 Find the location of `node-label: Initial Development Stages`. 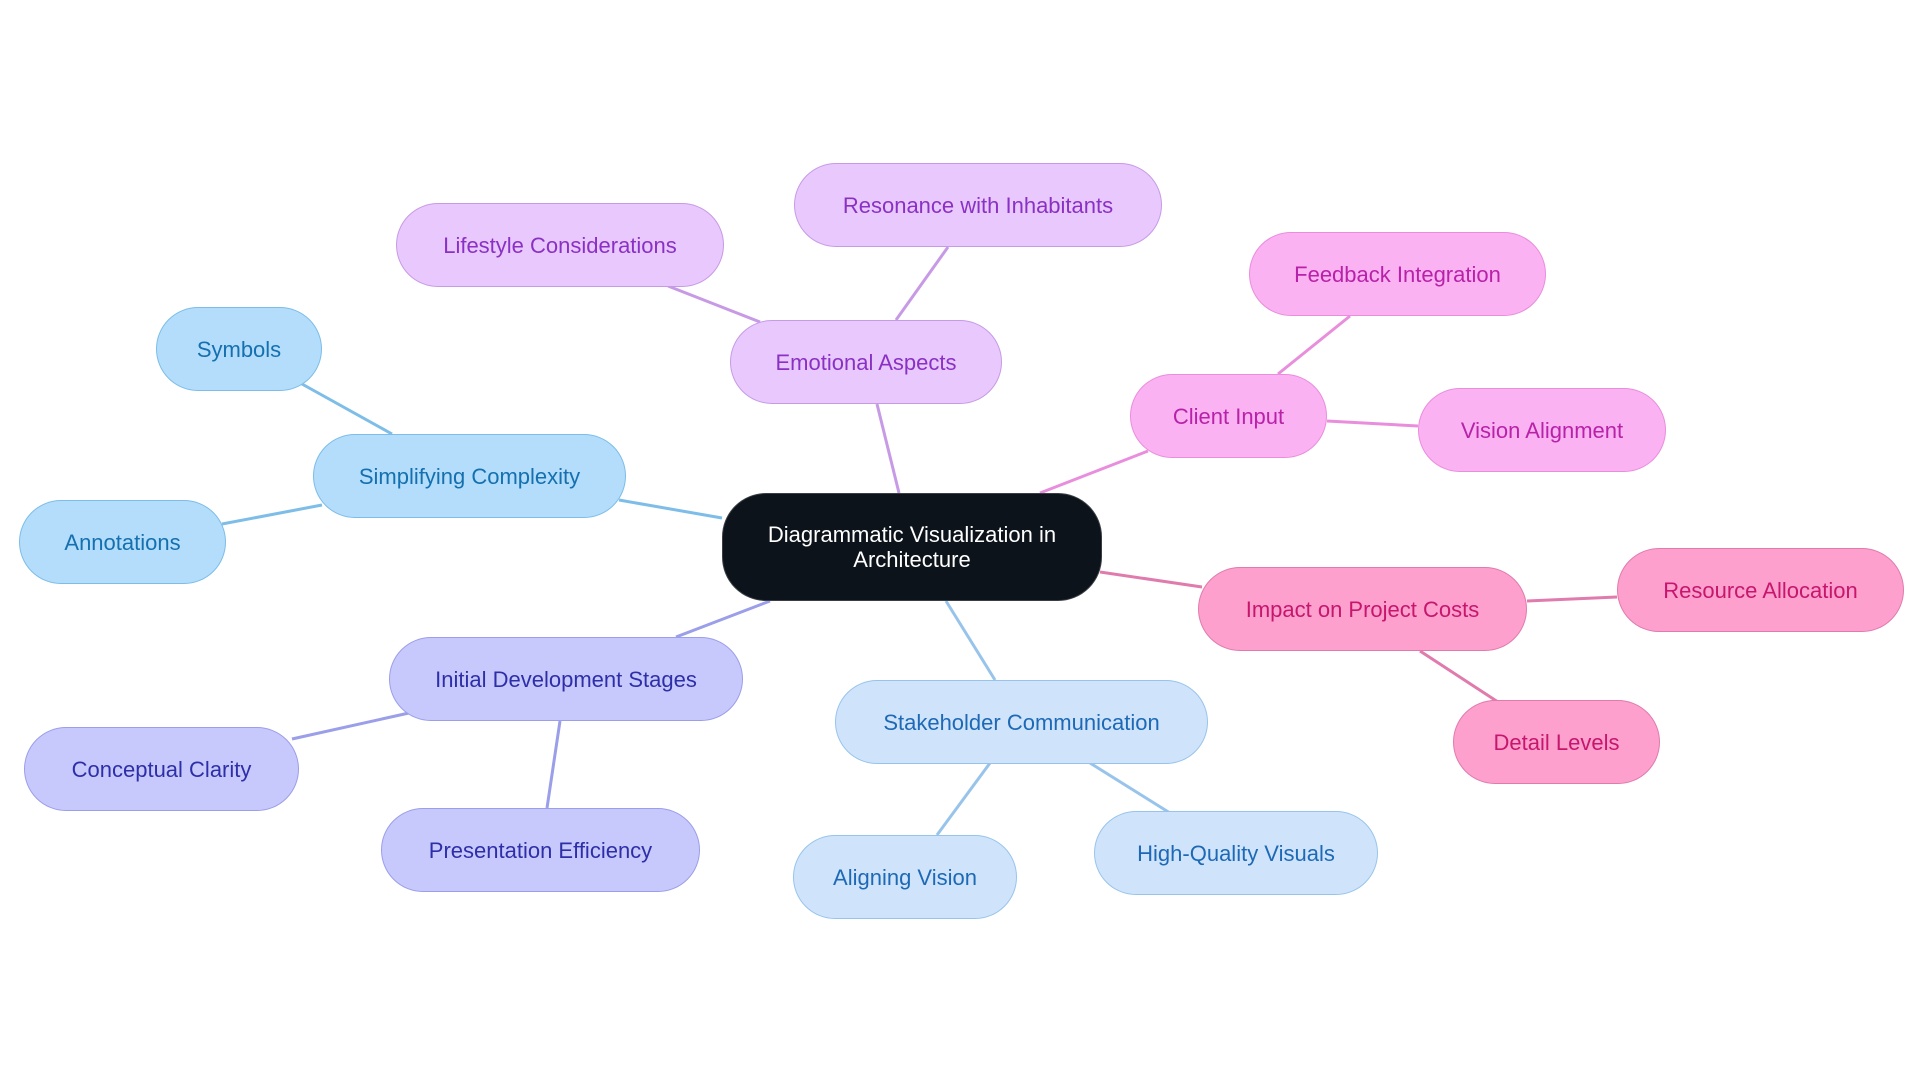

node-label: Initial Development Stages is located at coordinates (566, 679).